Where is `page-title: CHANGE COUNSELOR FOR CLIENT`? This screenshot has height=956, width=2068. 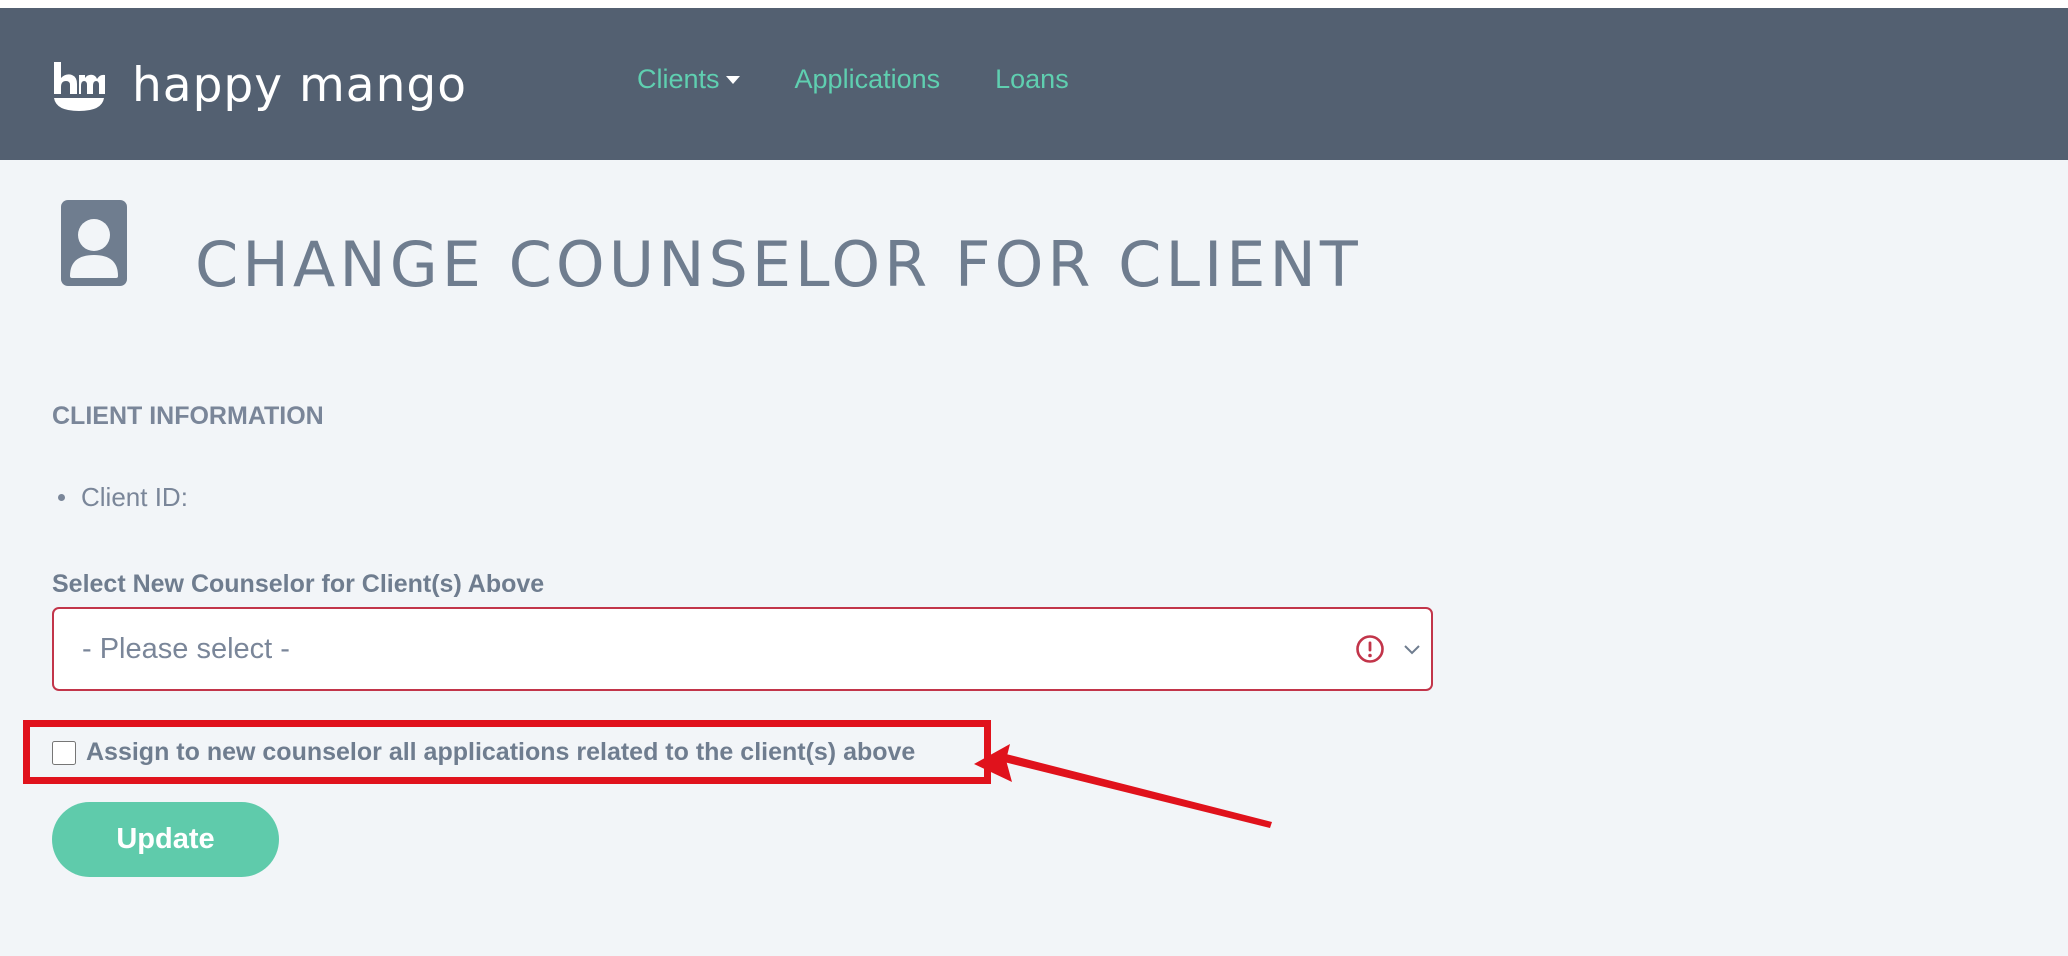 page-title: CHANGE COUNSELOR FOR CLIENT is located at coordinates (778, 264).